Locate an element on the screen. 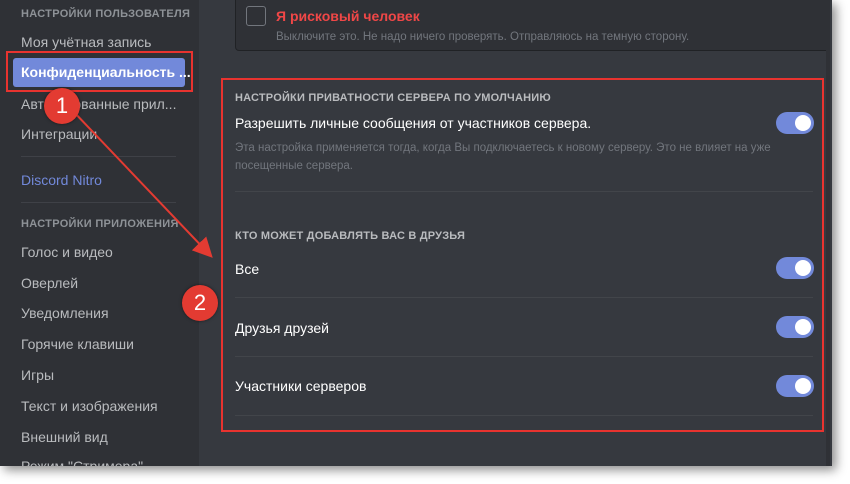 This screenshot has height=484, width=850. annotation-arrow is located at coordinates (142, 183).